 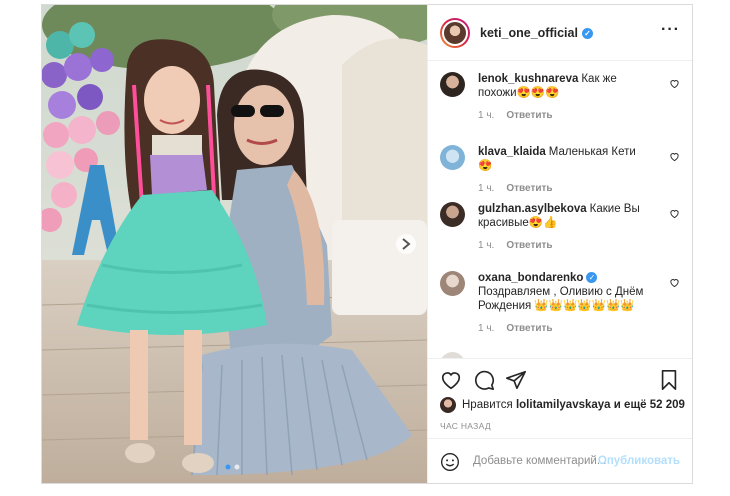 What do you see at coordinates (451, 380) in the screenshot?
I see `like-heart-icon` at bounding box center [451, 380].